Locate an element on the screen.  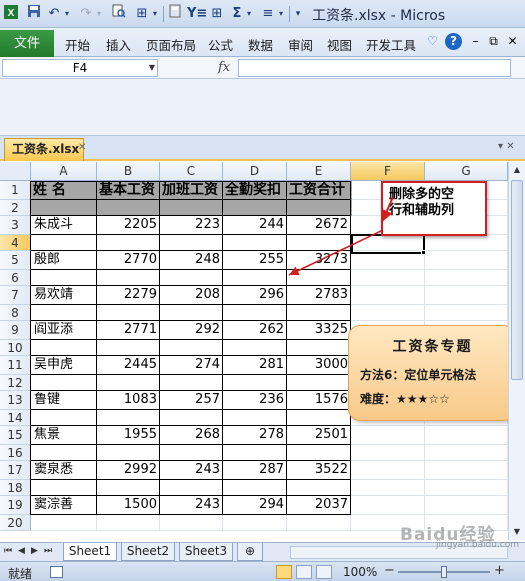
row-header-20: 20 is located at coordinates (15, 523).